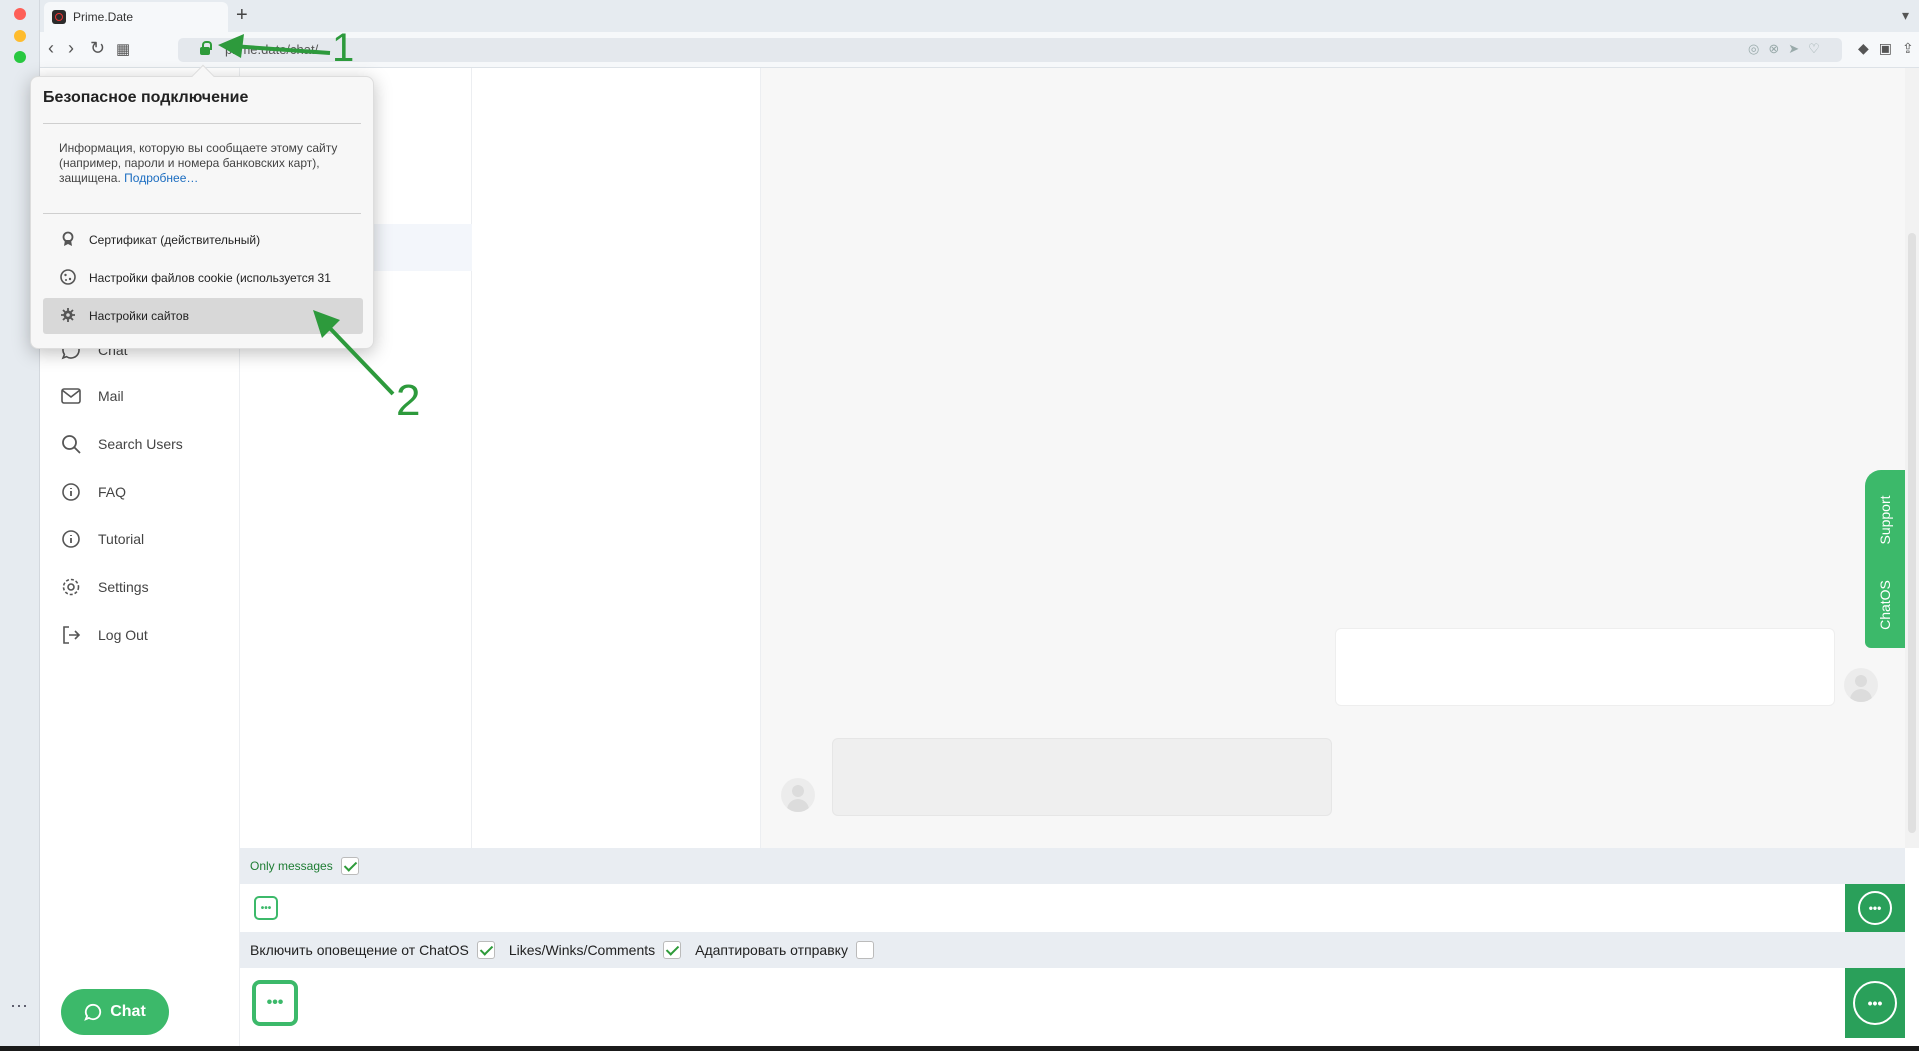  What do you see at coordinates (1885, 605) in the screenshot?
I see `chatos-label: ChatOS` at bounding box center [1885, 605].